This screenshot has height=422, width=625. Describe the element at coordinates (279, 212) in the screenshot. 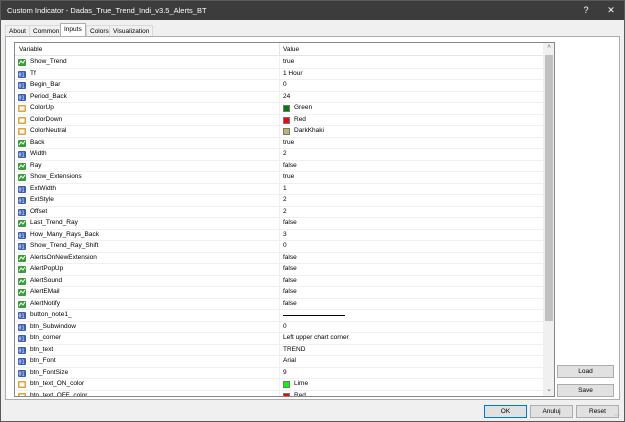

I see `parameter-row: 01 Offset 2` at that location.